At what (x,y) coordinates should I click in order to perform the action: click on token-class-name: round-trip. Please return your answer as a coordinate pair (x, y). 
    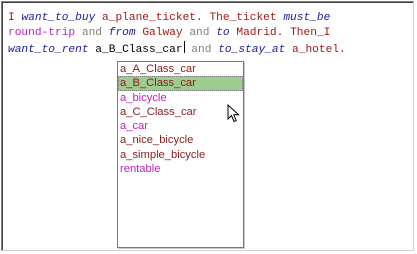
    Looking at the image, I should click on (42, 33).